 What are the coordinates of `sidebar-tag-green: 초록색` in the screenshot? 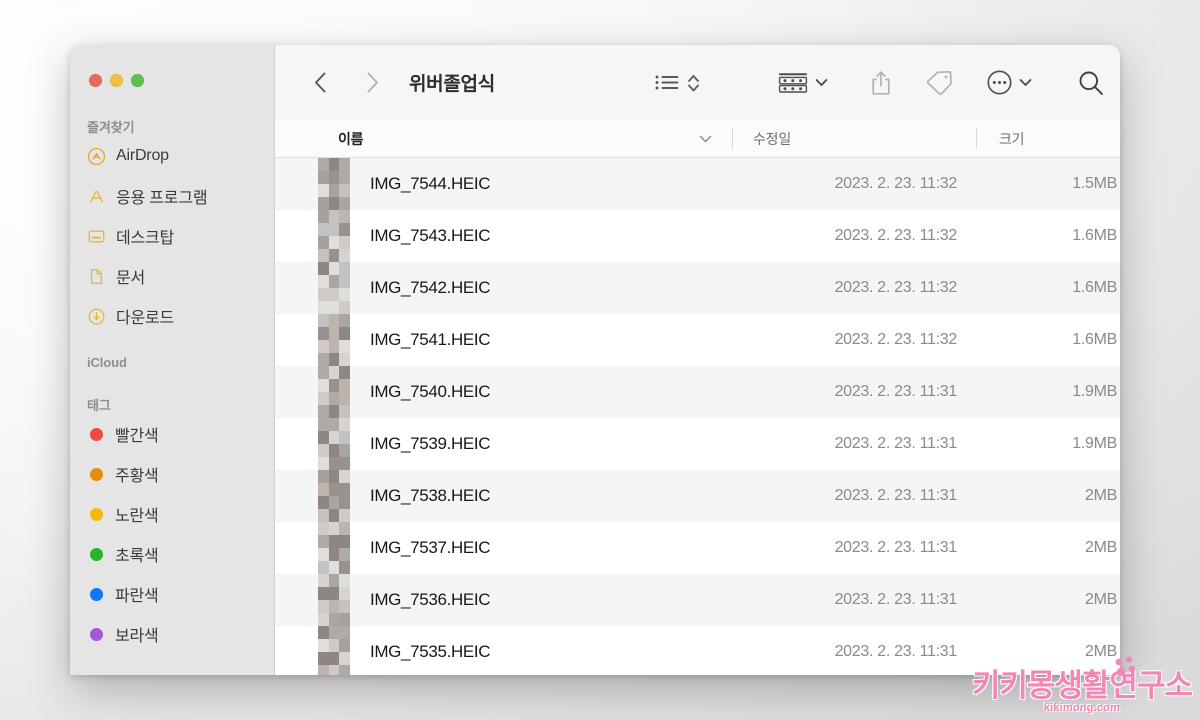 It's located at (172, 554).